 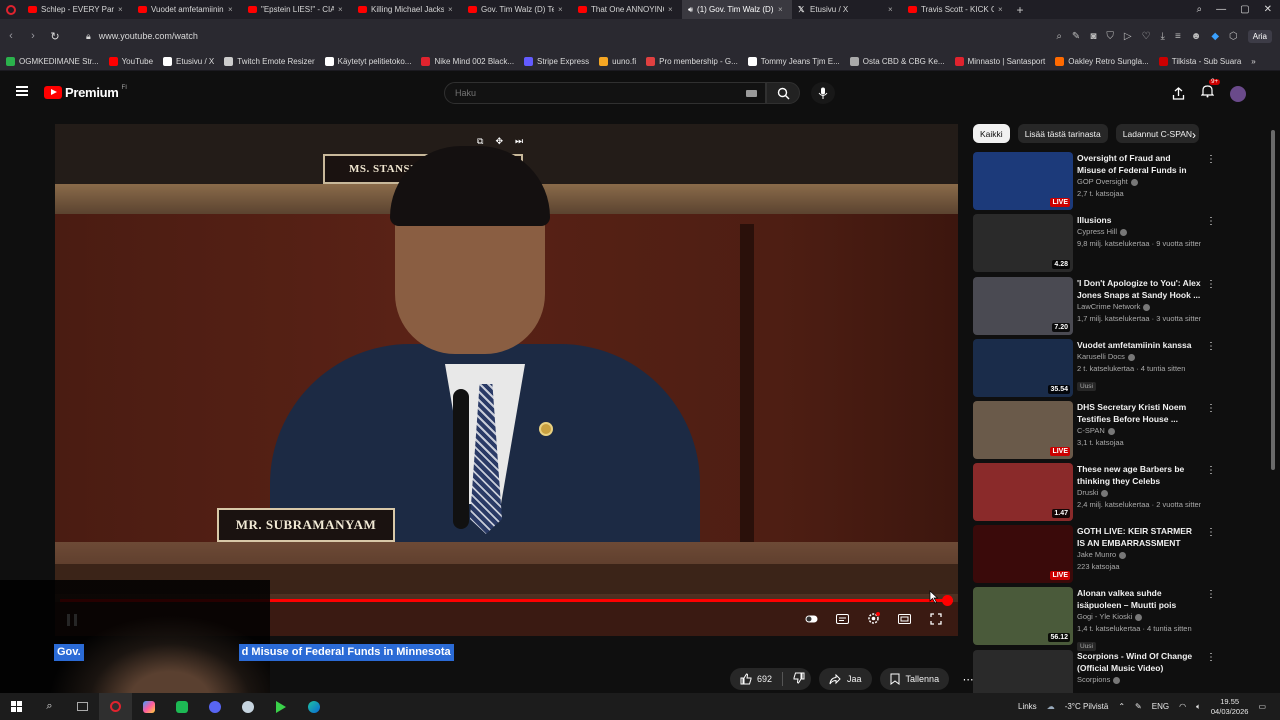 What do you see at coordinates (799, 679) in the screenshot?
I see `dislike-button` at bounding box center [799, 679].